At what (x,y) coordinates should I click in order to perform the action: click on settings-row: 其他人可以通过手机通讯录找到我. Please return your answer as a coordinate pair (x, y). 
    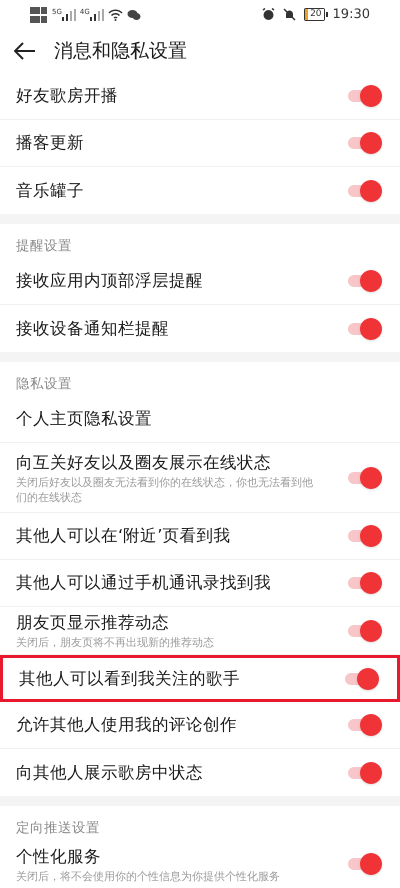
    Looking at the image, I should click on (200, 583).